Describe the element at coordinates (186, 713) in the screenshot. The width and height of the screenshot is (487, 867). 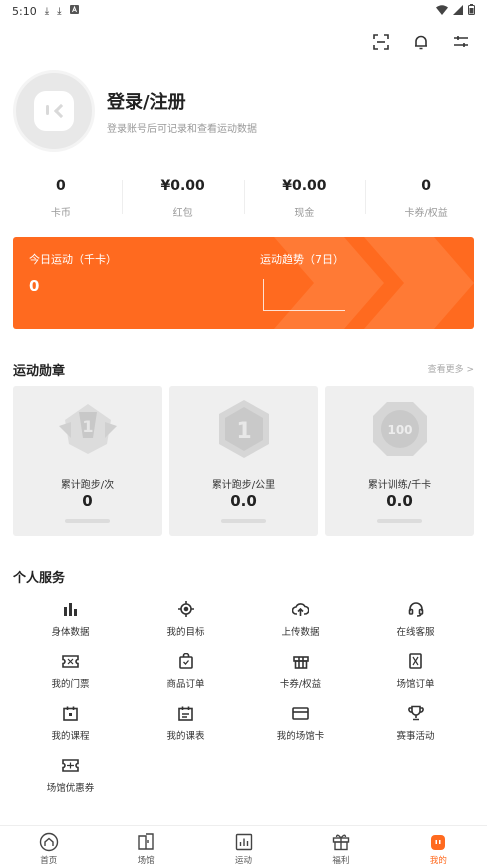
I see `schedule-icon` at that location.